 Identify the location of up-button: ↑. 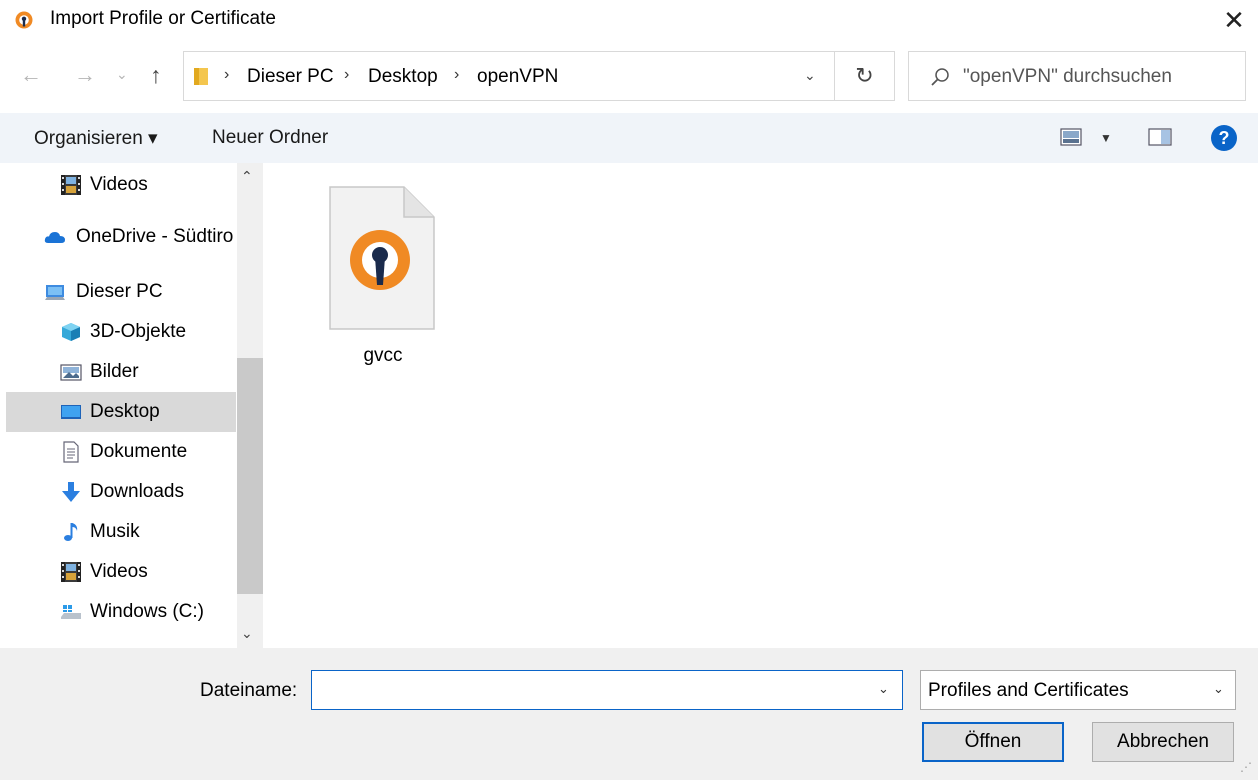
(156, 75).